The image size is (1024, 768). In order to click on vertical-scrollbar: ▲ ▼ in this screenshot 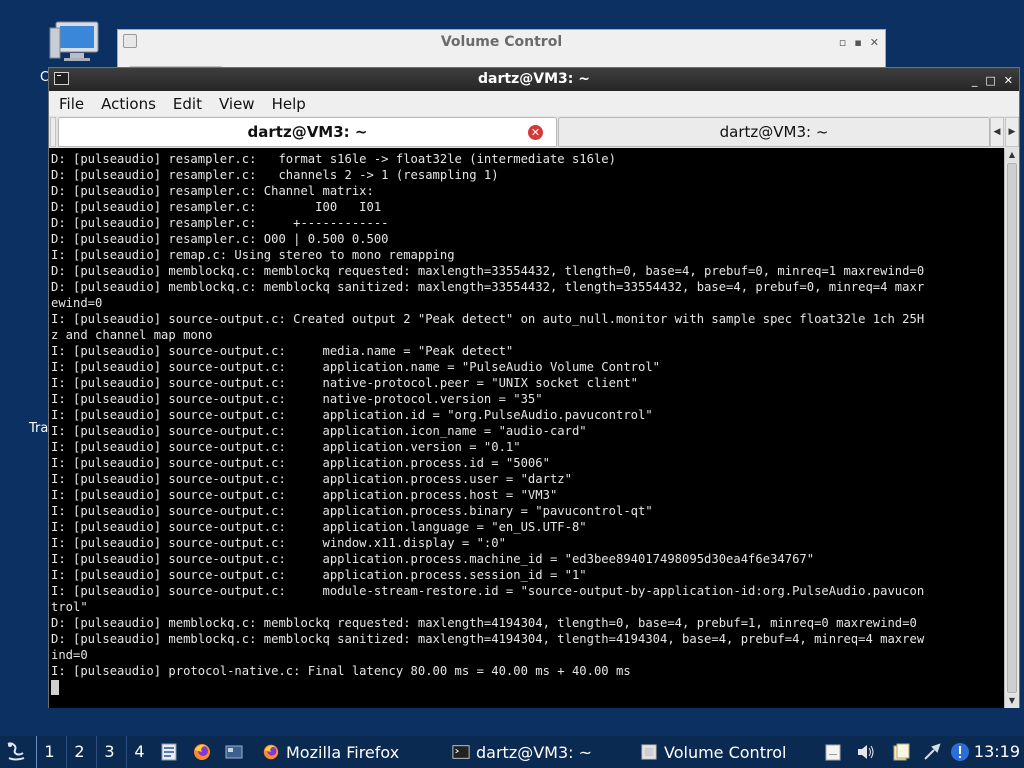, I will do `click(1011, 428)`.